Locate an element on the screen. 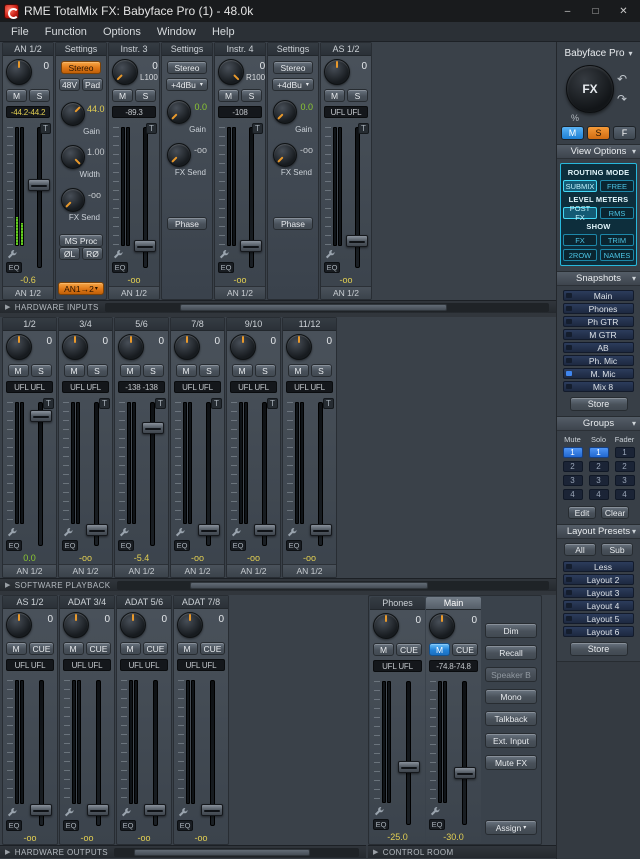 The image size is (640, 859). layout-preset-item: Layout 6 is located at coordinates (598, 631).